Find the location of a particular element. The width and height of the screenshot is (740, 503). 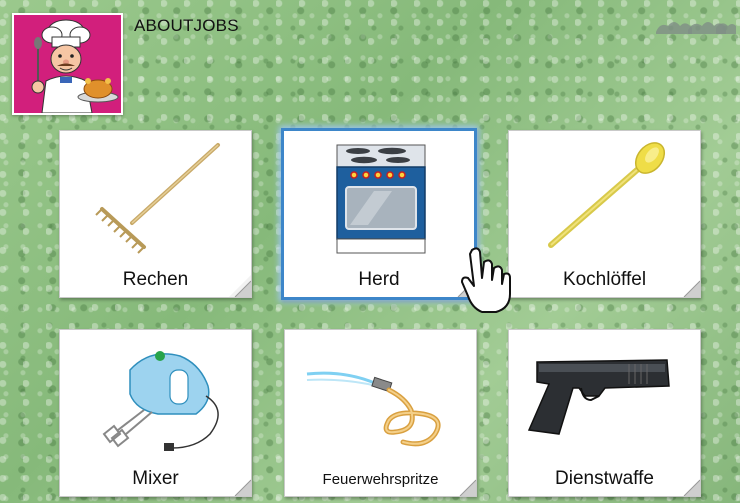

fire-hose-icon is located at coordinates (373, 409).